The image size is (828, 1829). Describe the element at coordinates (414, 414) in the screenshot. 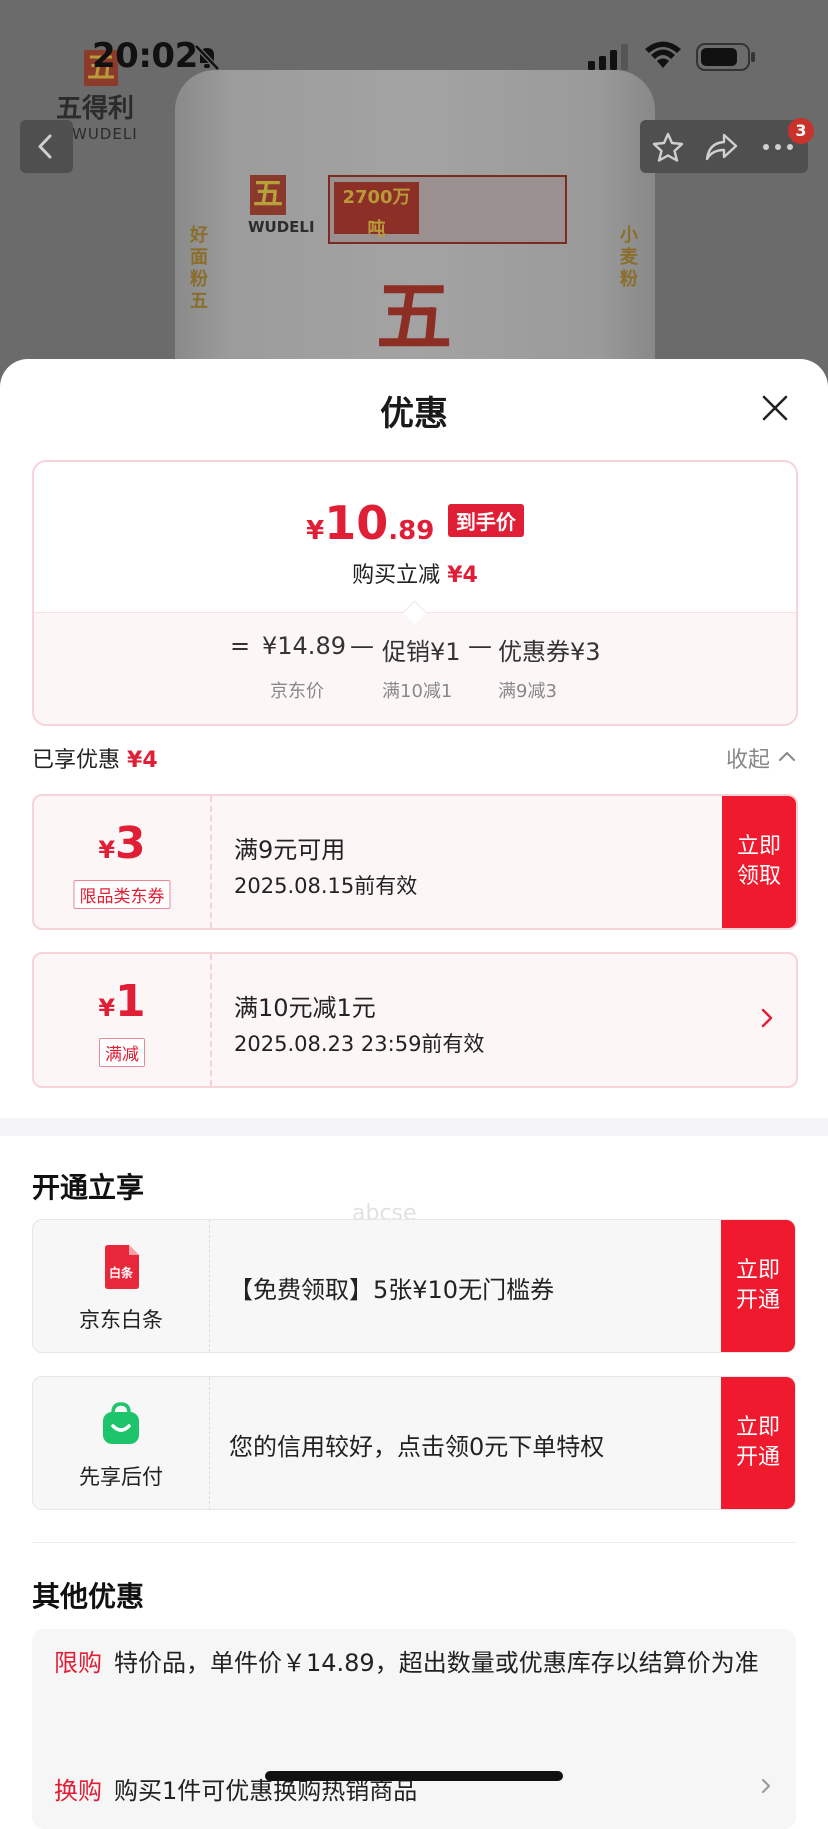

I see `sheet-title: 优惠` at that location.